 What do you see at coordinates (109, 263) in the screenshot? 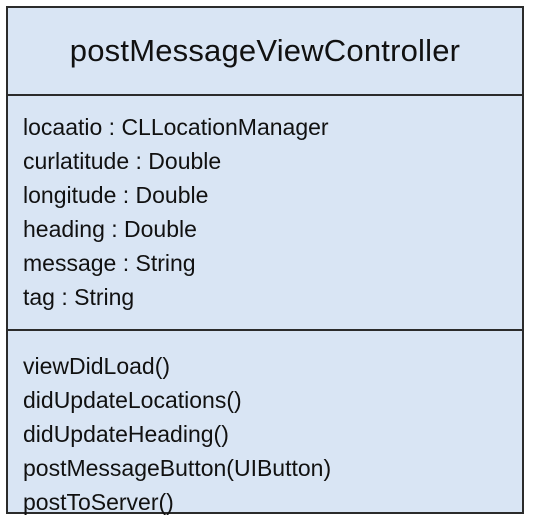
I see `attribute-line: message : String` at bounding box center [109, 263].